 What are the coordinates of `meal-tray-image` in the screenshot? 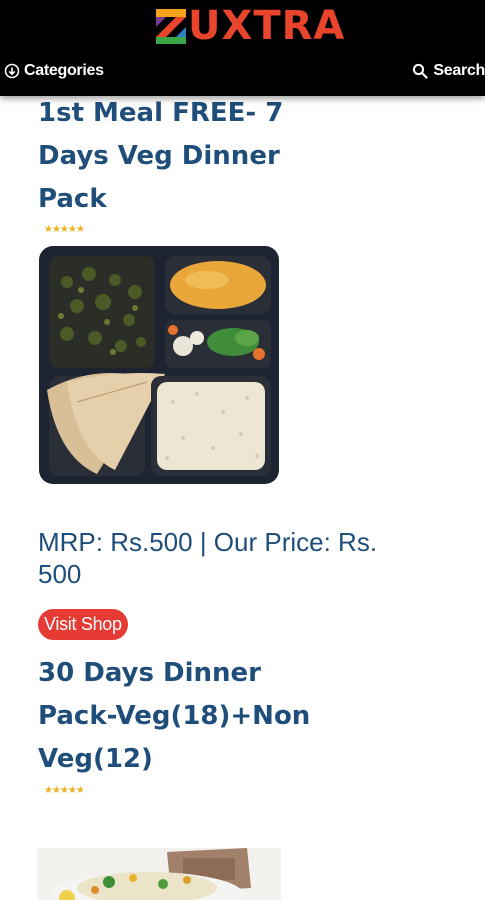 It's located at (159, 365).